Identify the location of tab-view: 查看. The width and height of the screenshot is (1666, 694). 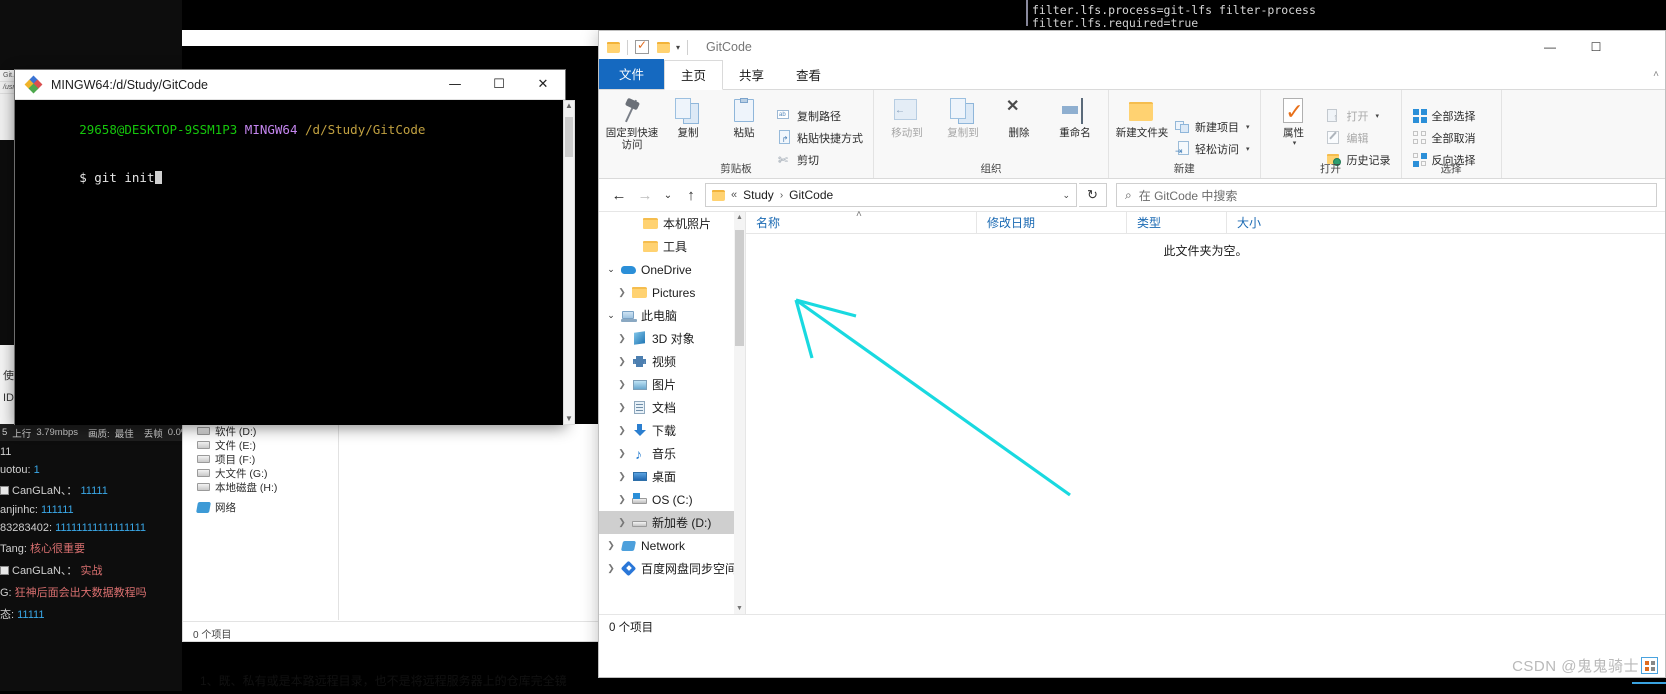
(808, 75).